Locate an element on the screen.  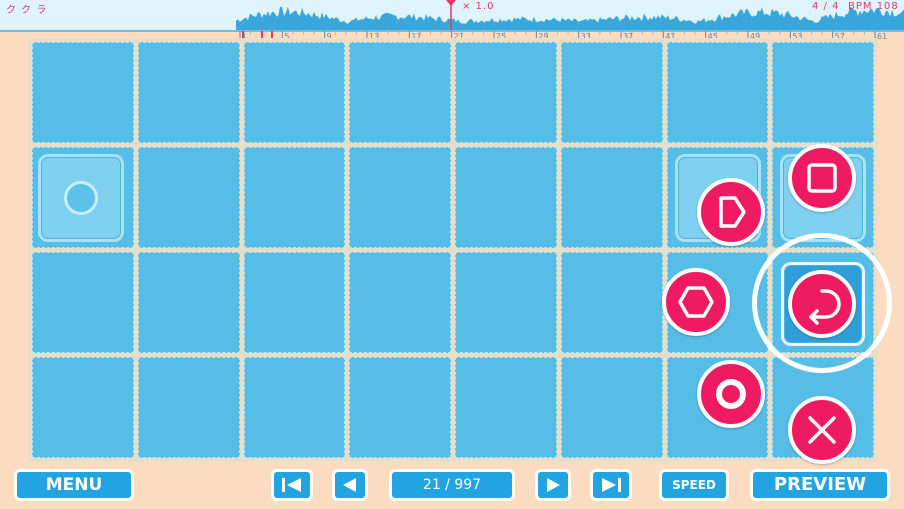
hexagon-button is located at coordinates (696, 302).